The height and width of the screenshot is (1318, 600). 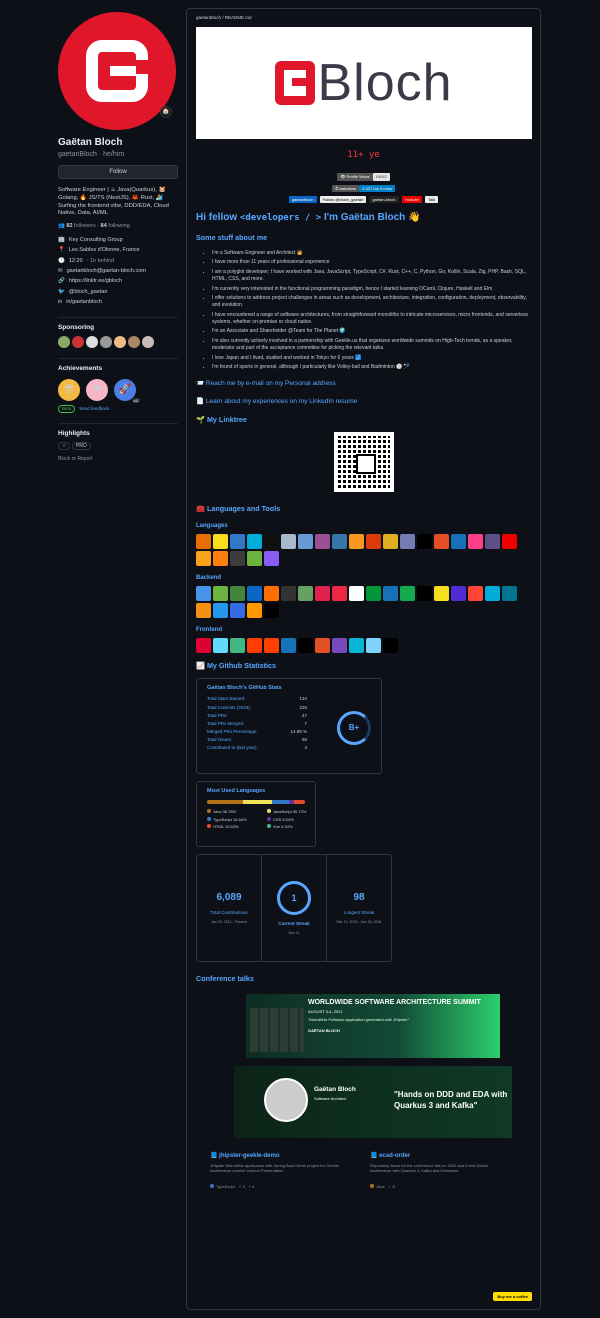 I want to click on language-legend-item: TypeScript 16.64%, so click(x=237, y=819).